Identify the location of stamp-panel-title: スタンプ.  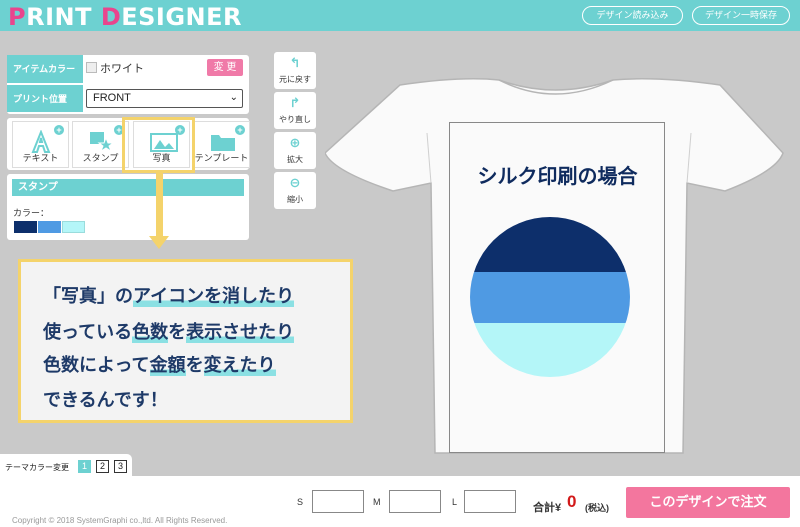
(128, 187).